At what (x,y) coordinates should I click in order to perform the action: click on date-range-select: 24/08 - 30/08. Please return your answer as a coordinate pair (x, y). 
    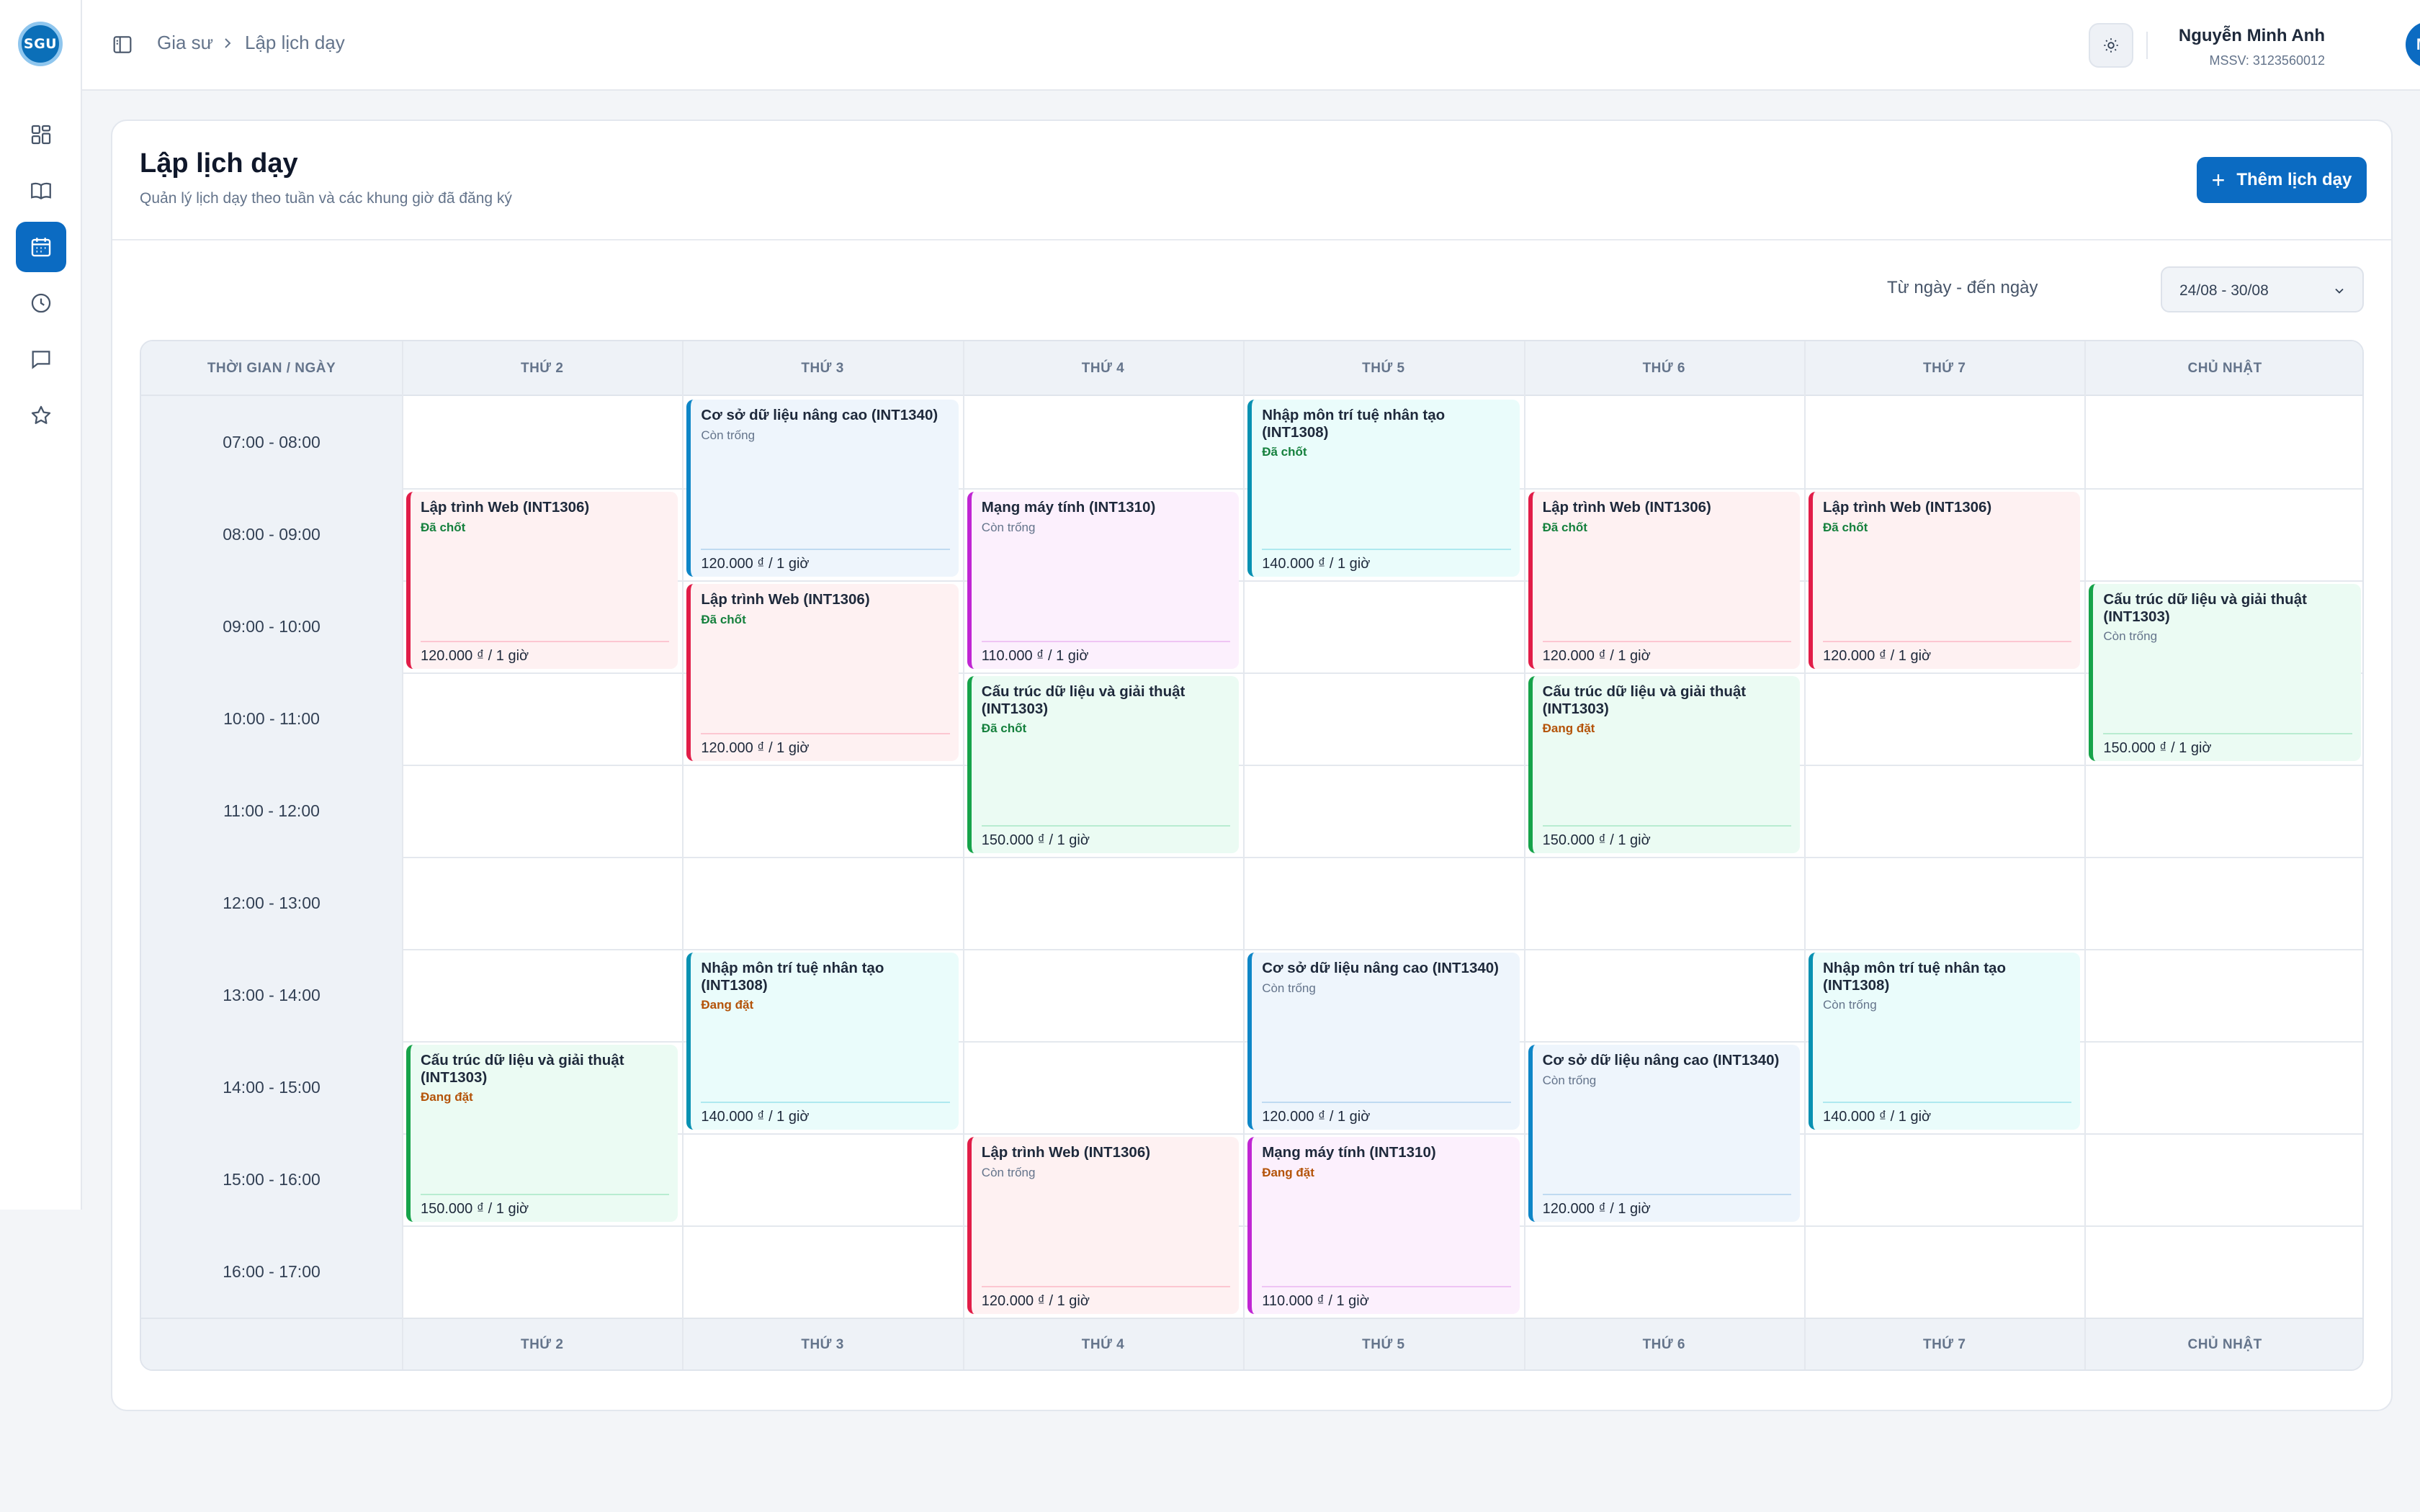
    Looking at the image, I should click on (2262, 289).